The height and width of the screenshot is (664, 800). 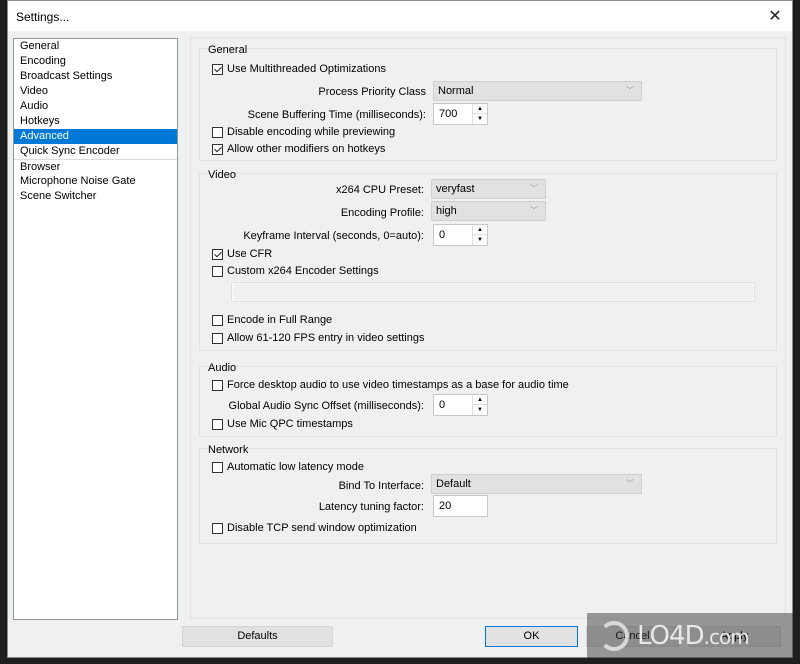 I want to click on lo4d-watermark: LO4D.com, so click(x=690, y=635).